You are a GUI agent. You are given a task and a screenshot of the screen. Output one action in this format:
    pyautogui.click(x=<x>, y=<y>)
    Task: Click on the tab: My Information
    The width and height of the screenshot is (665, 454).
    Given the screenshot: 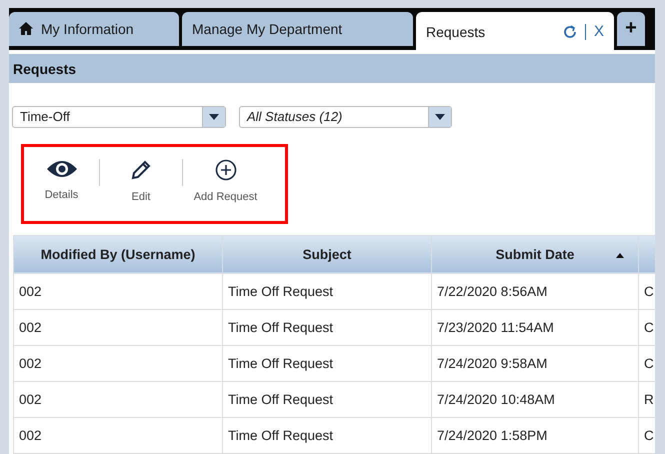 What is the action you would take?
    pyautogui.click(x=94, y=29)
    